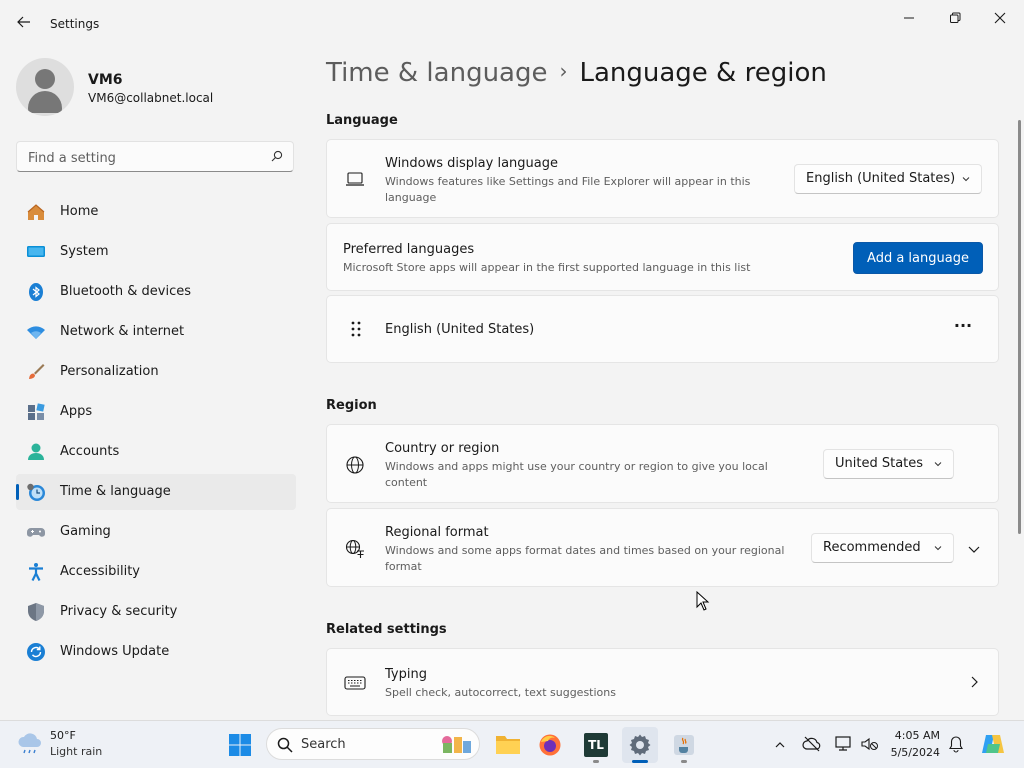 Image resolution: width=1024 pixels, height=768 pixels. What do you see at coordinates (640, 745) in the screenshot?
I see `taskbar-settings` at bounding box center [640, 745].